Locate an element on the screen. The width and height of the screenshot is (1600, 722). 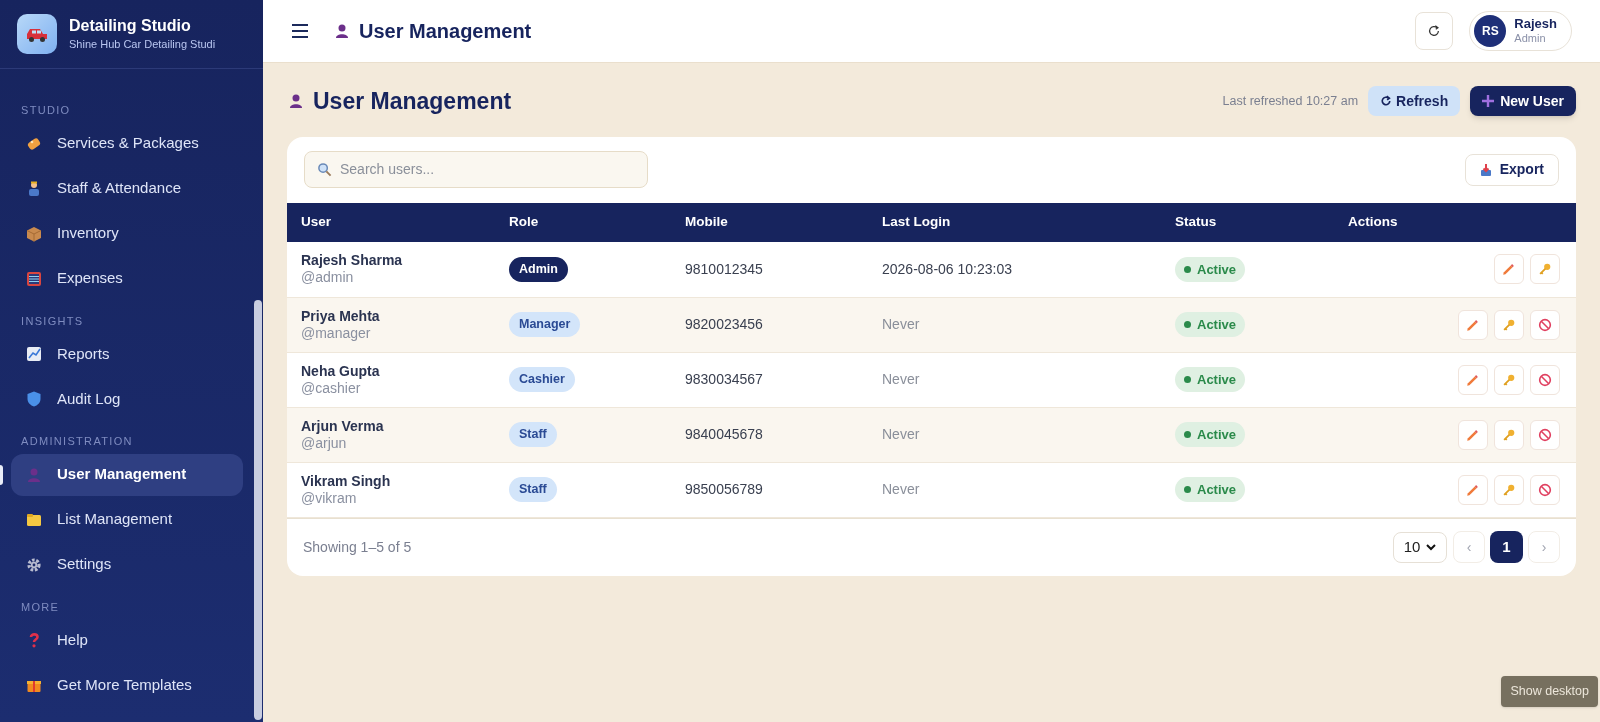
search-icon is located at coordinates (324, 169).